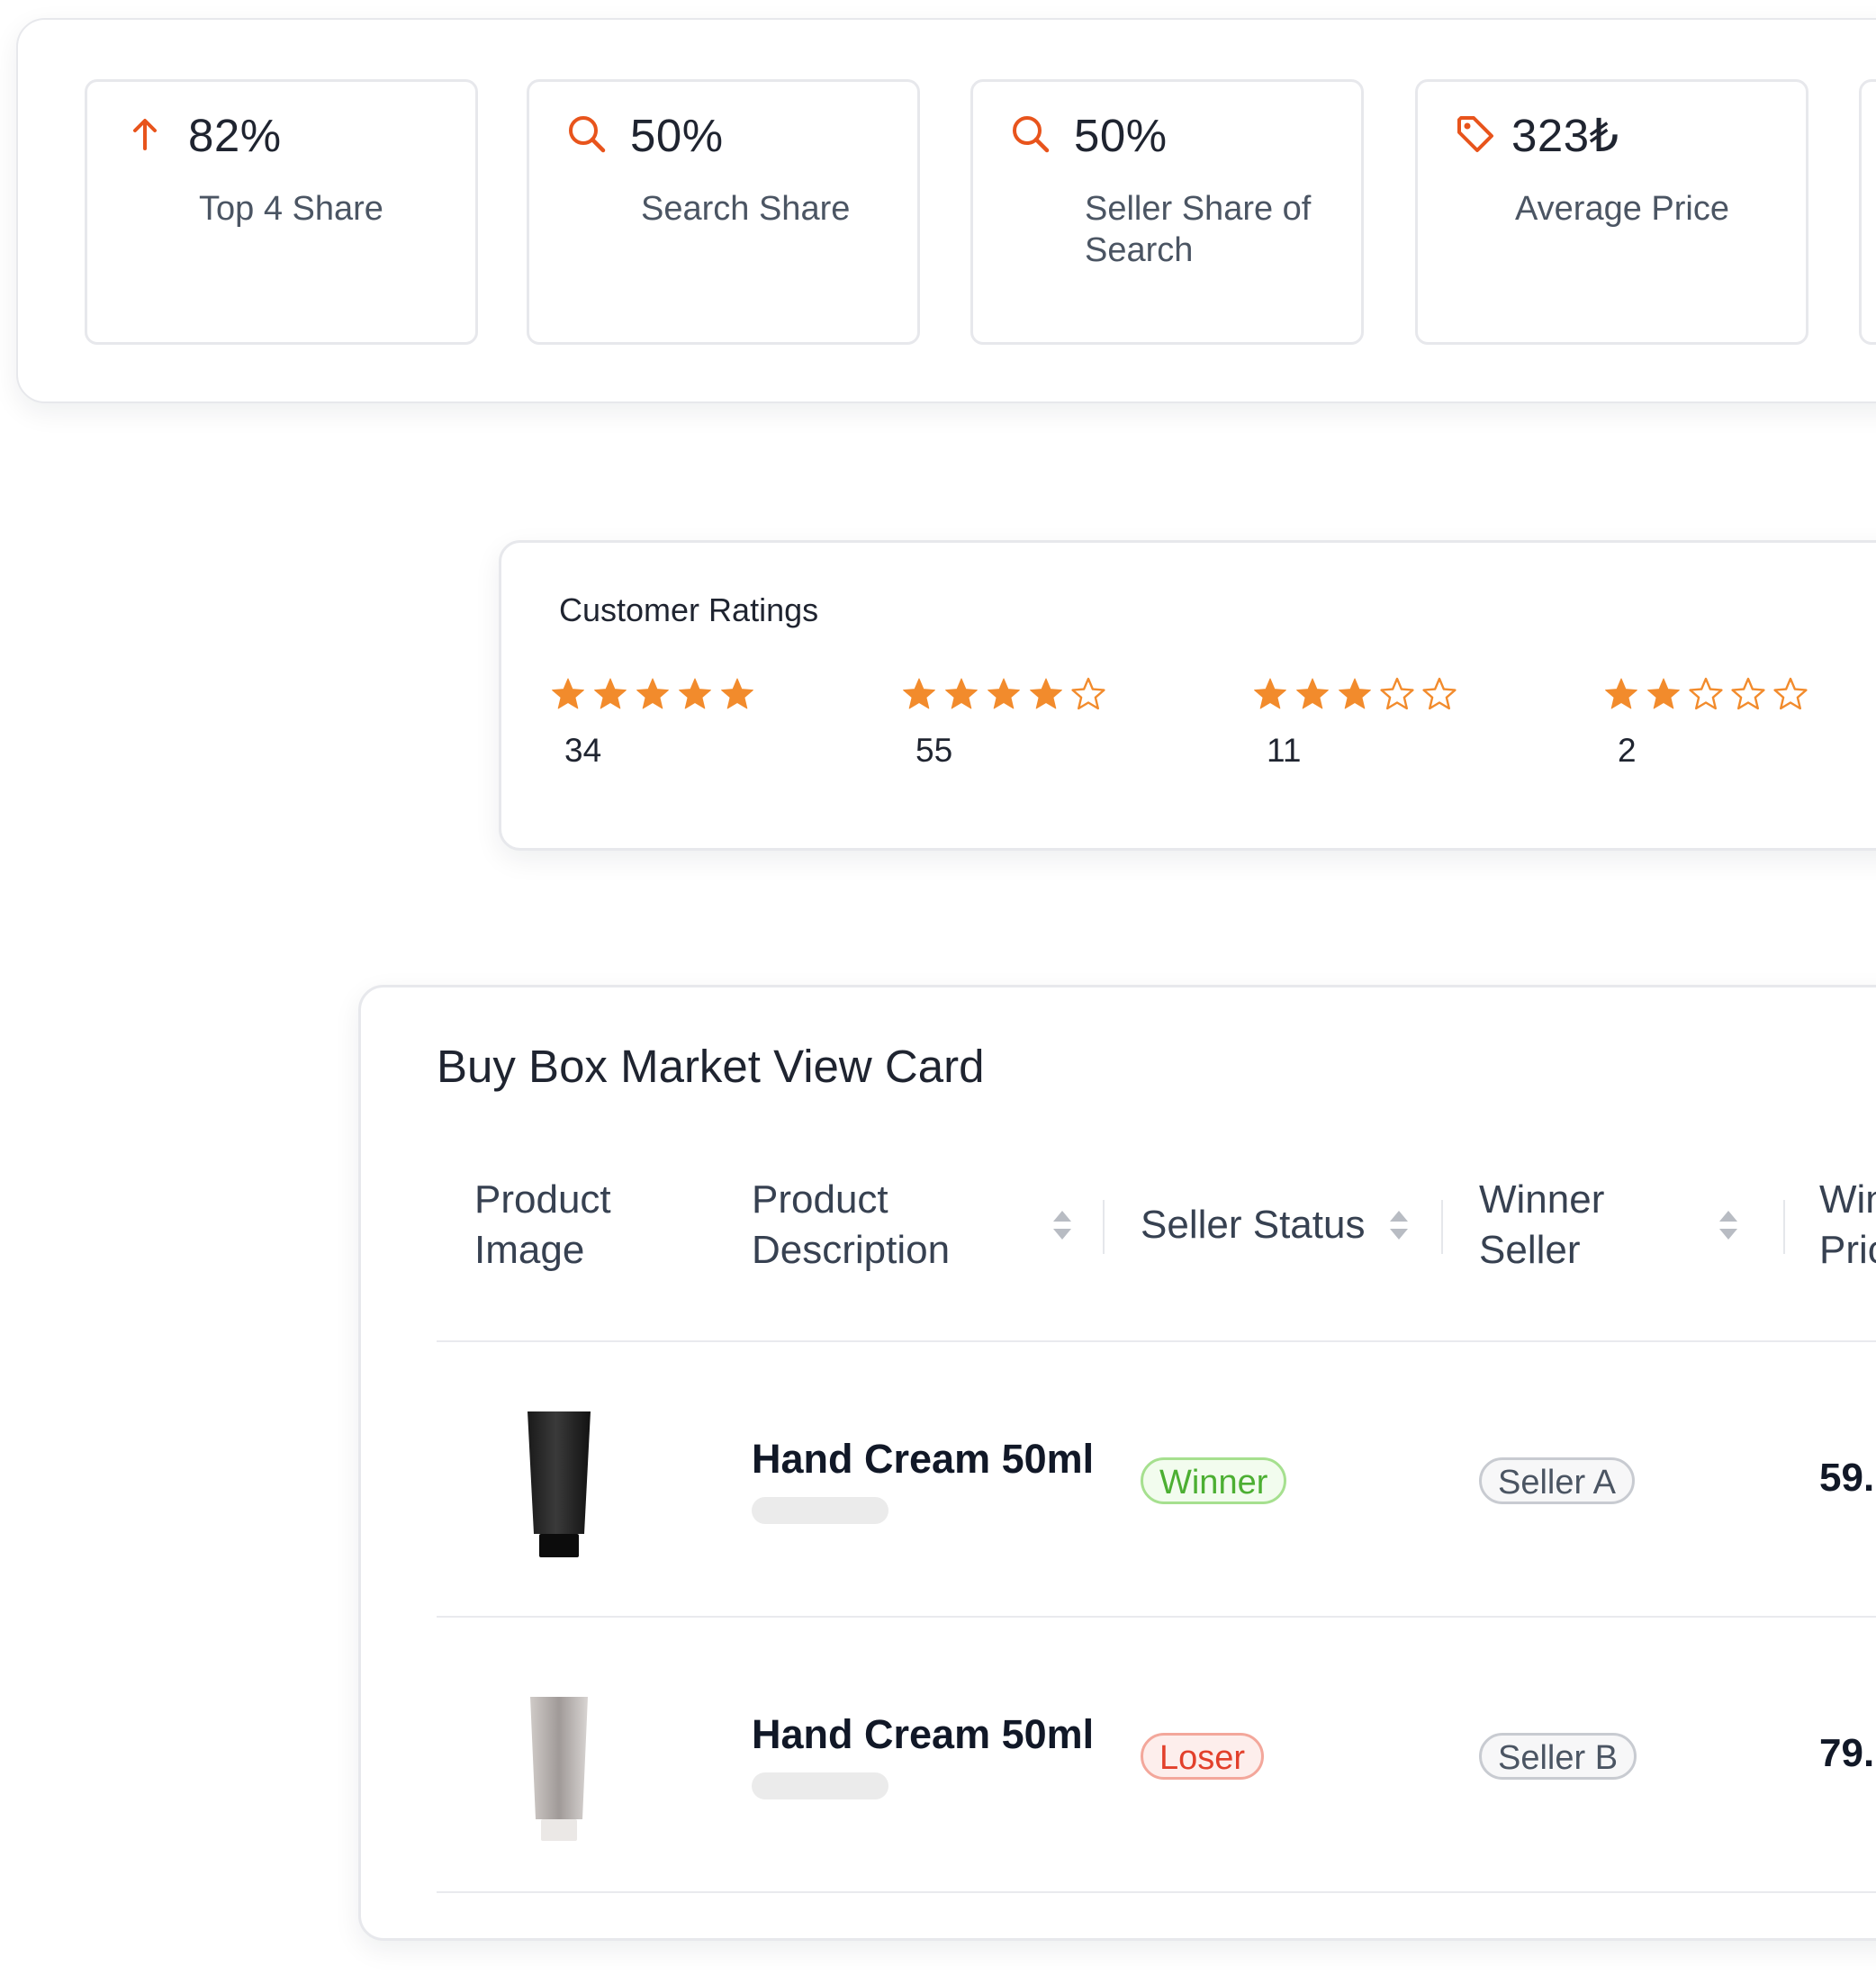 The image size is (1876, 1984). Describe the element at coordinates (1867, 212) in the screenshot. I see `kpi-card-partial` at that location.